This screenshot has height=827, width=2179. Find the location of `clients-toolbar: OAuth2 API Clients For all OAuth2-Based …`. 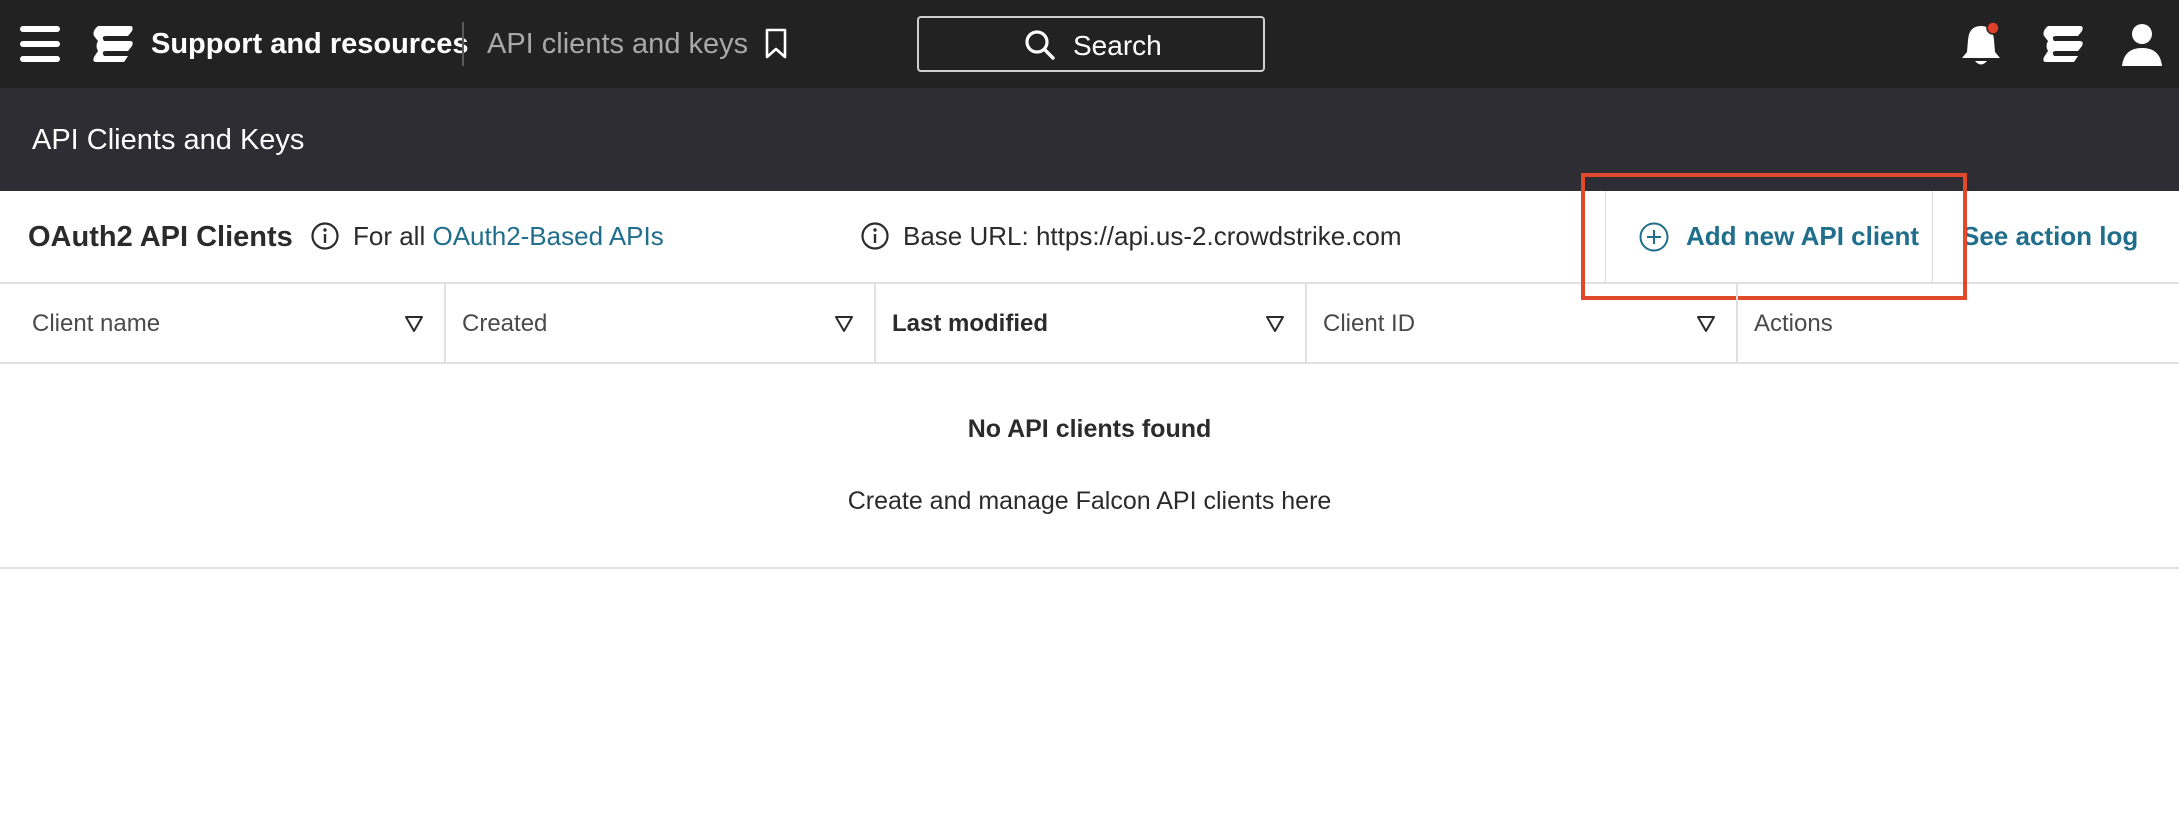

clients-toolbar: OAuth2 API Clients For all OAuth2-Based … is located at coordinates (1089, 237).